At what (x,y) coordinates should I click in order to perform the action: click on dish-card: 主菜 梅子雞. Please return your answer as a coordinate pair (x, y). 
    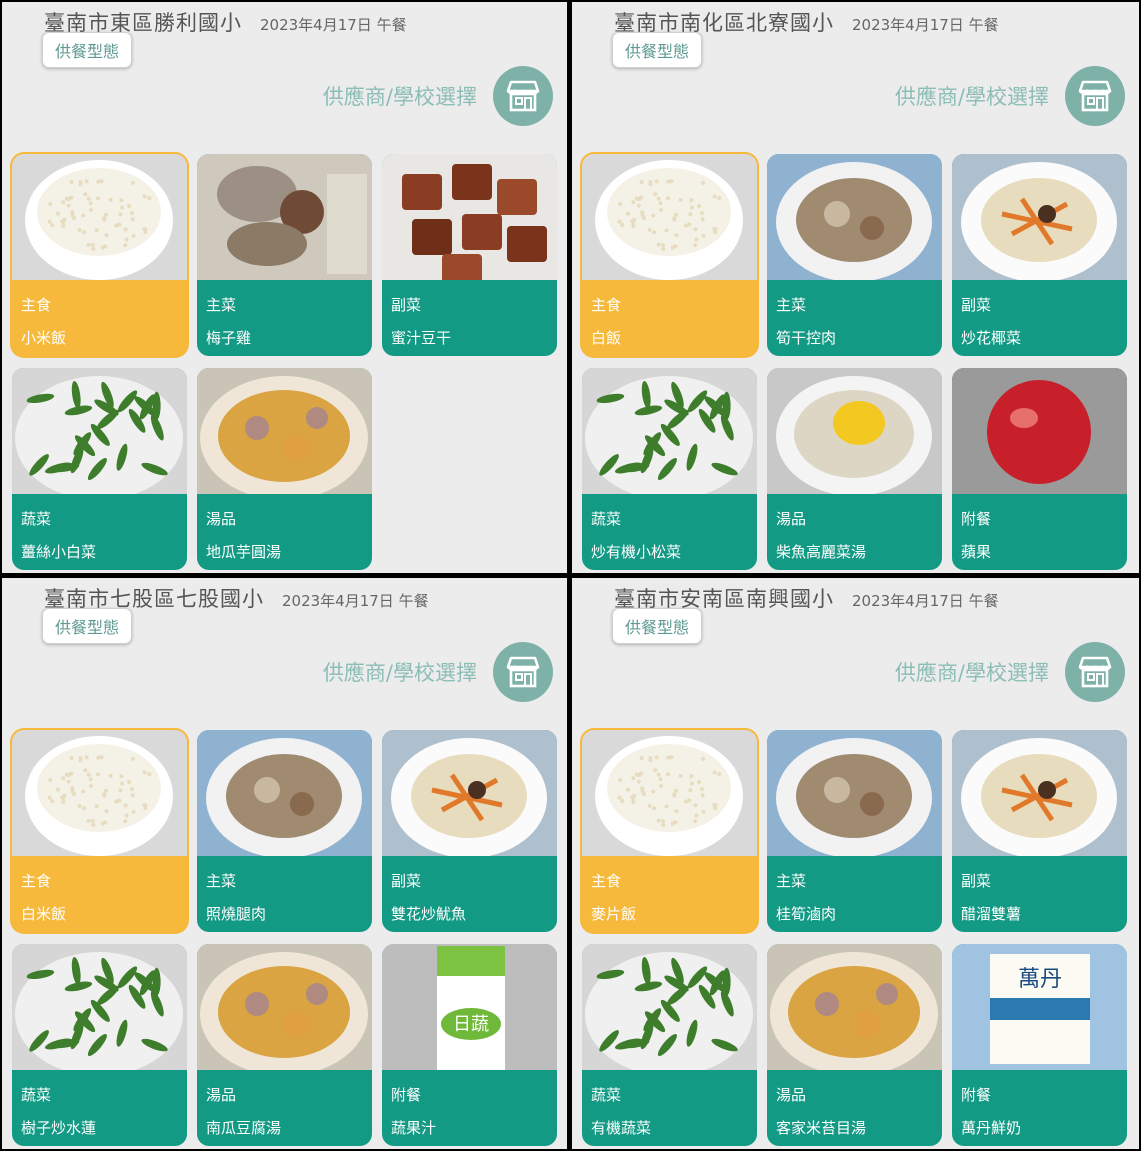
    Looking at the image, I should click on (284, 255).